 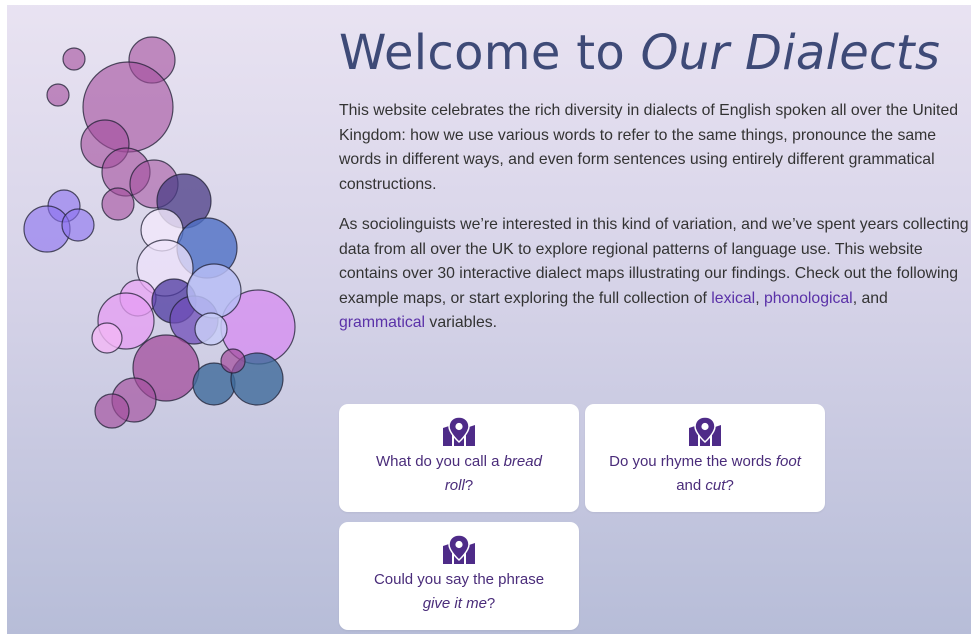 What do you see at coordinates (454, 603) in the screenshot?
I see `card-text-emphasis: give it me` at bounding box center [454, 603].